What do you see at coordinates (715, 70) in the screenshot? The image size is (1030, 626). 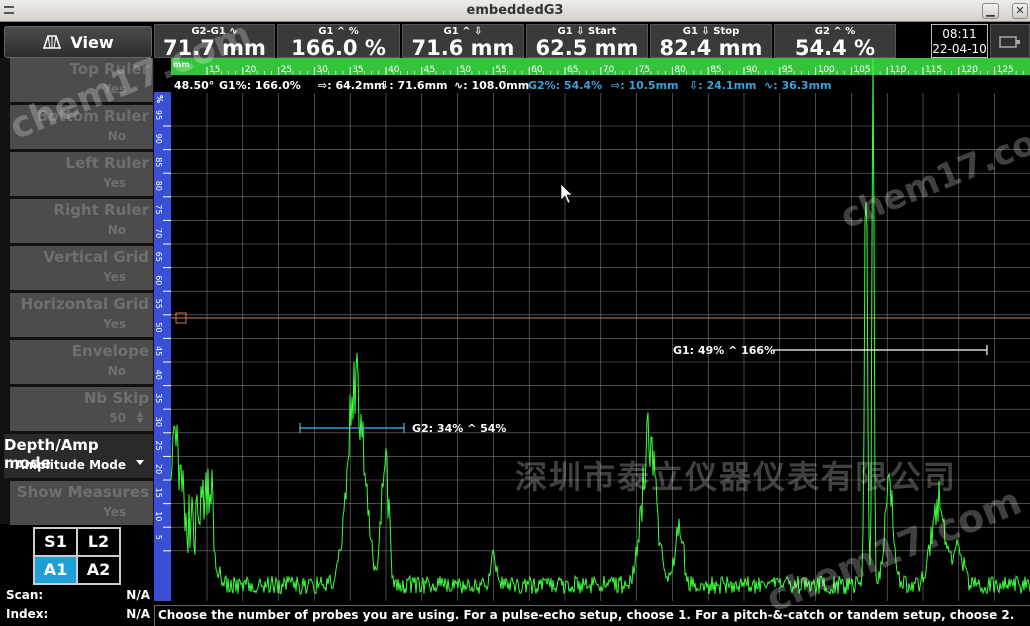 I see `top-ruler-tick-label: 85` at bounding box center [715, 70].